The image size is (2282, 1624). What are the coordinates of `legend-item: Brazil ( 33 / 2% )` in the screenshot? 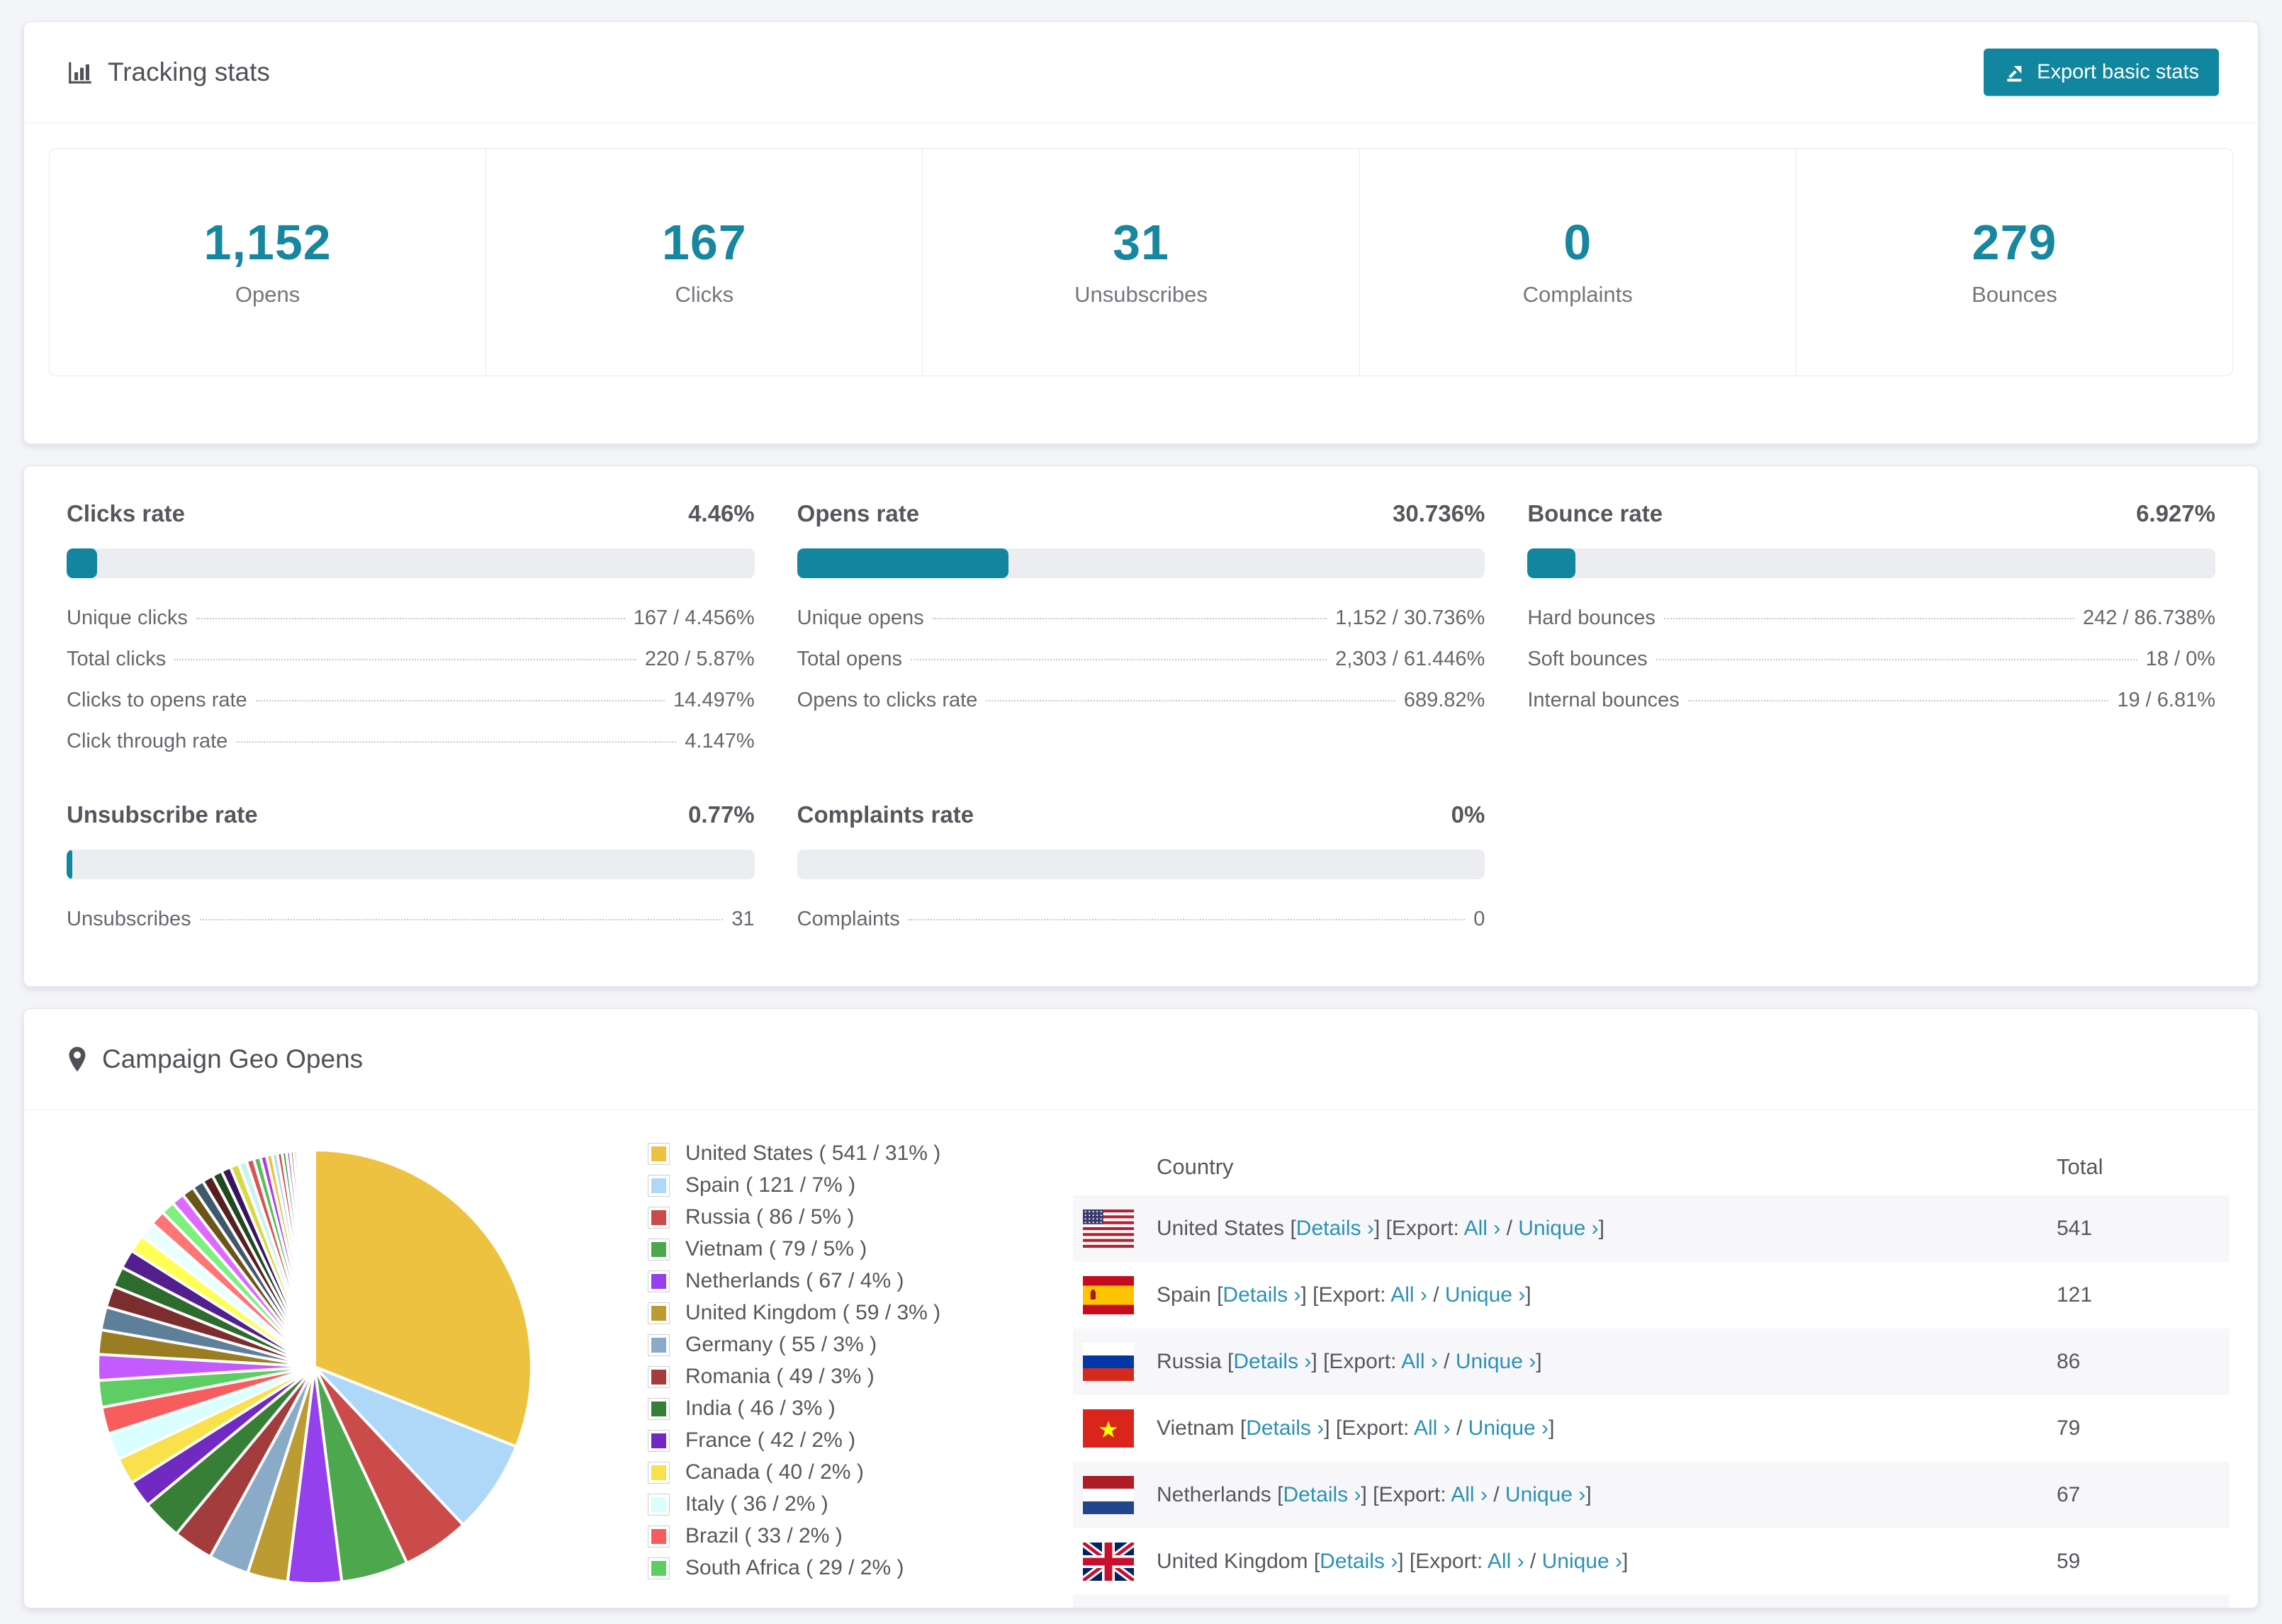 It's located at (841, 1536).